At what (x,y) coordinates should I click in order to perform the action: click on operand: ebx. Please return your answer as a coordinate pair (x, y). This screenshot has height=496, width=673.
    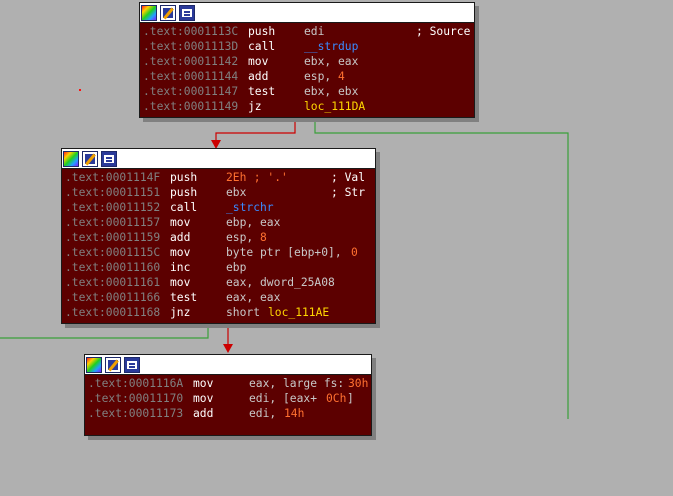
    Looking at the image, I should click on (236, 192).